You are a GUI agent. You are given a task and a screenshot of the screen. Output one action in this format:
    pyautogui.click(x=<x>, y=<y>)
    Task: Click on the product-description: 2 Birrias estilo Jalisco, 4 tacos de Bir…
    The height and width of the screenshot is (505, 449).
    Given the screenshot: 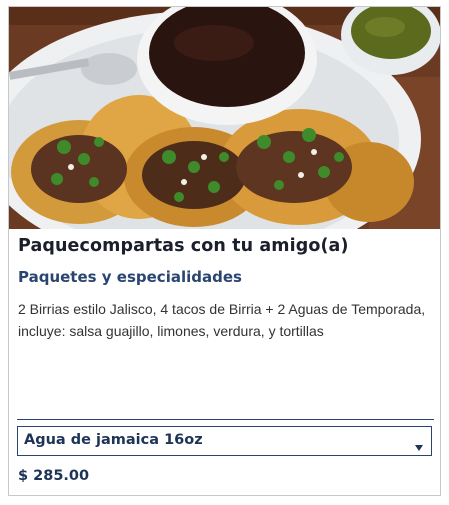 What is the action you would take?
    pyautogui.click(x=222, y=320)
    